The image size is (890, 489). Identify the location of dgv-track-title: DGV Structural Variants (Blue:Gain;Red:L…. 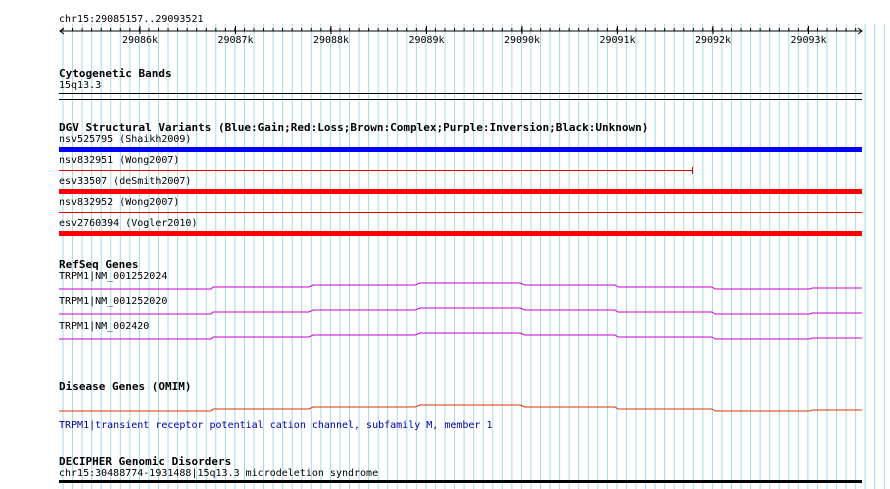
(354, 127).